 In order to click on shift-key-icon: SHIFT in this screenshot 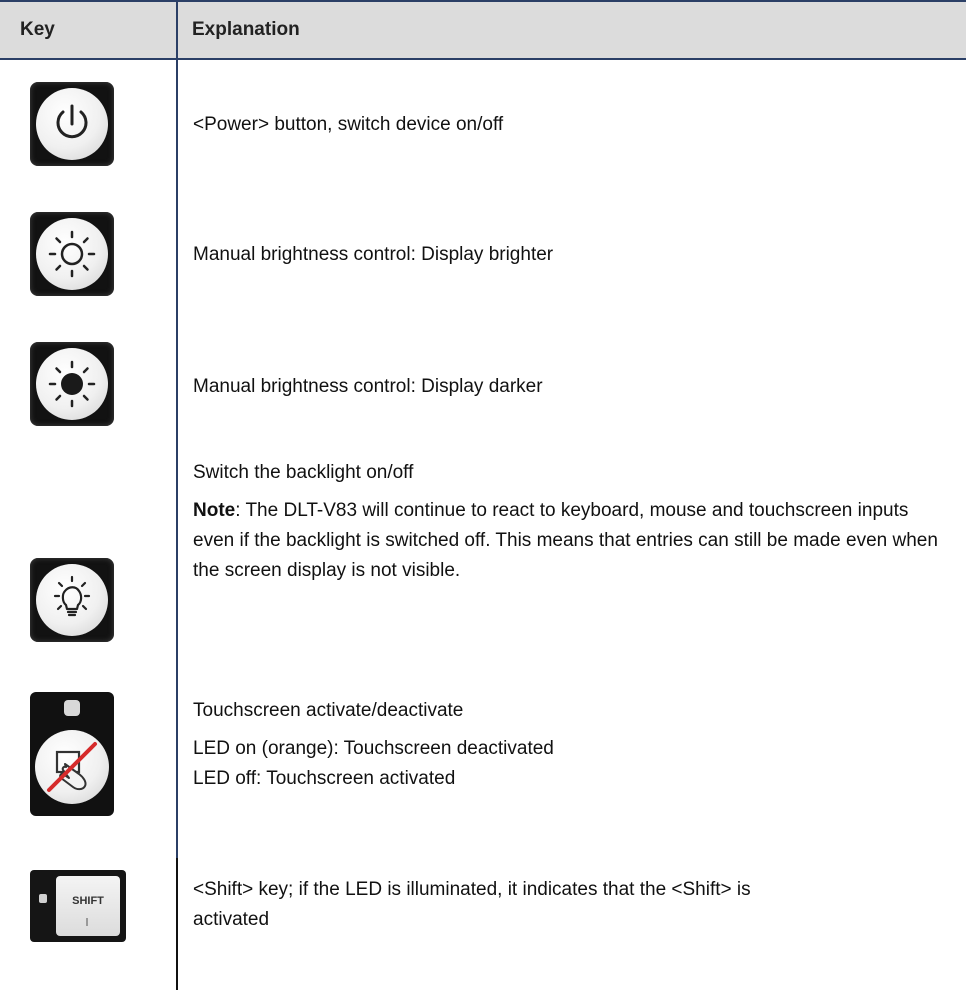, I will do `click(78, 906)`.